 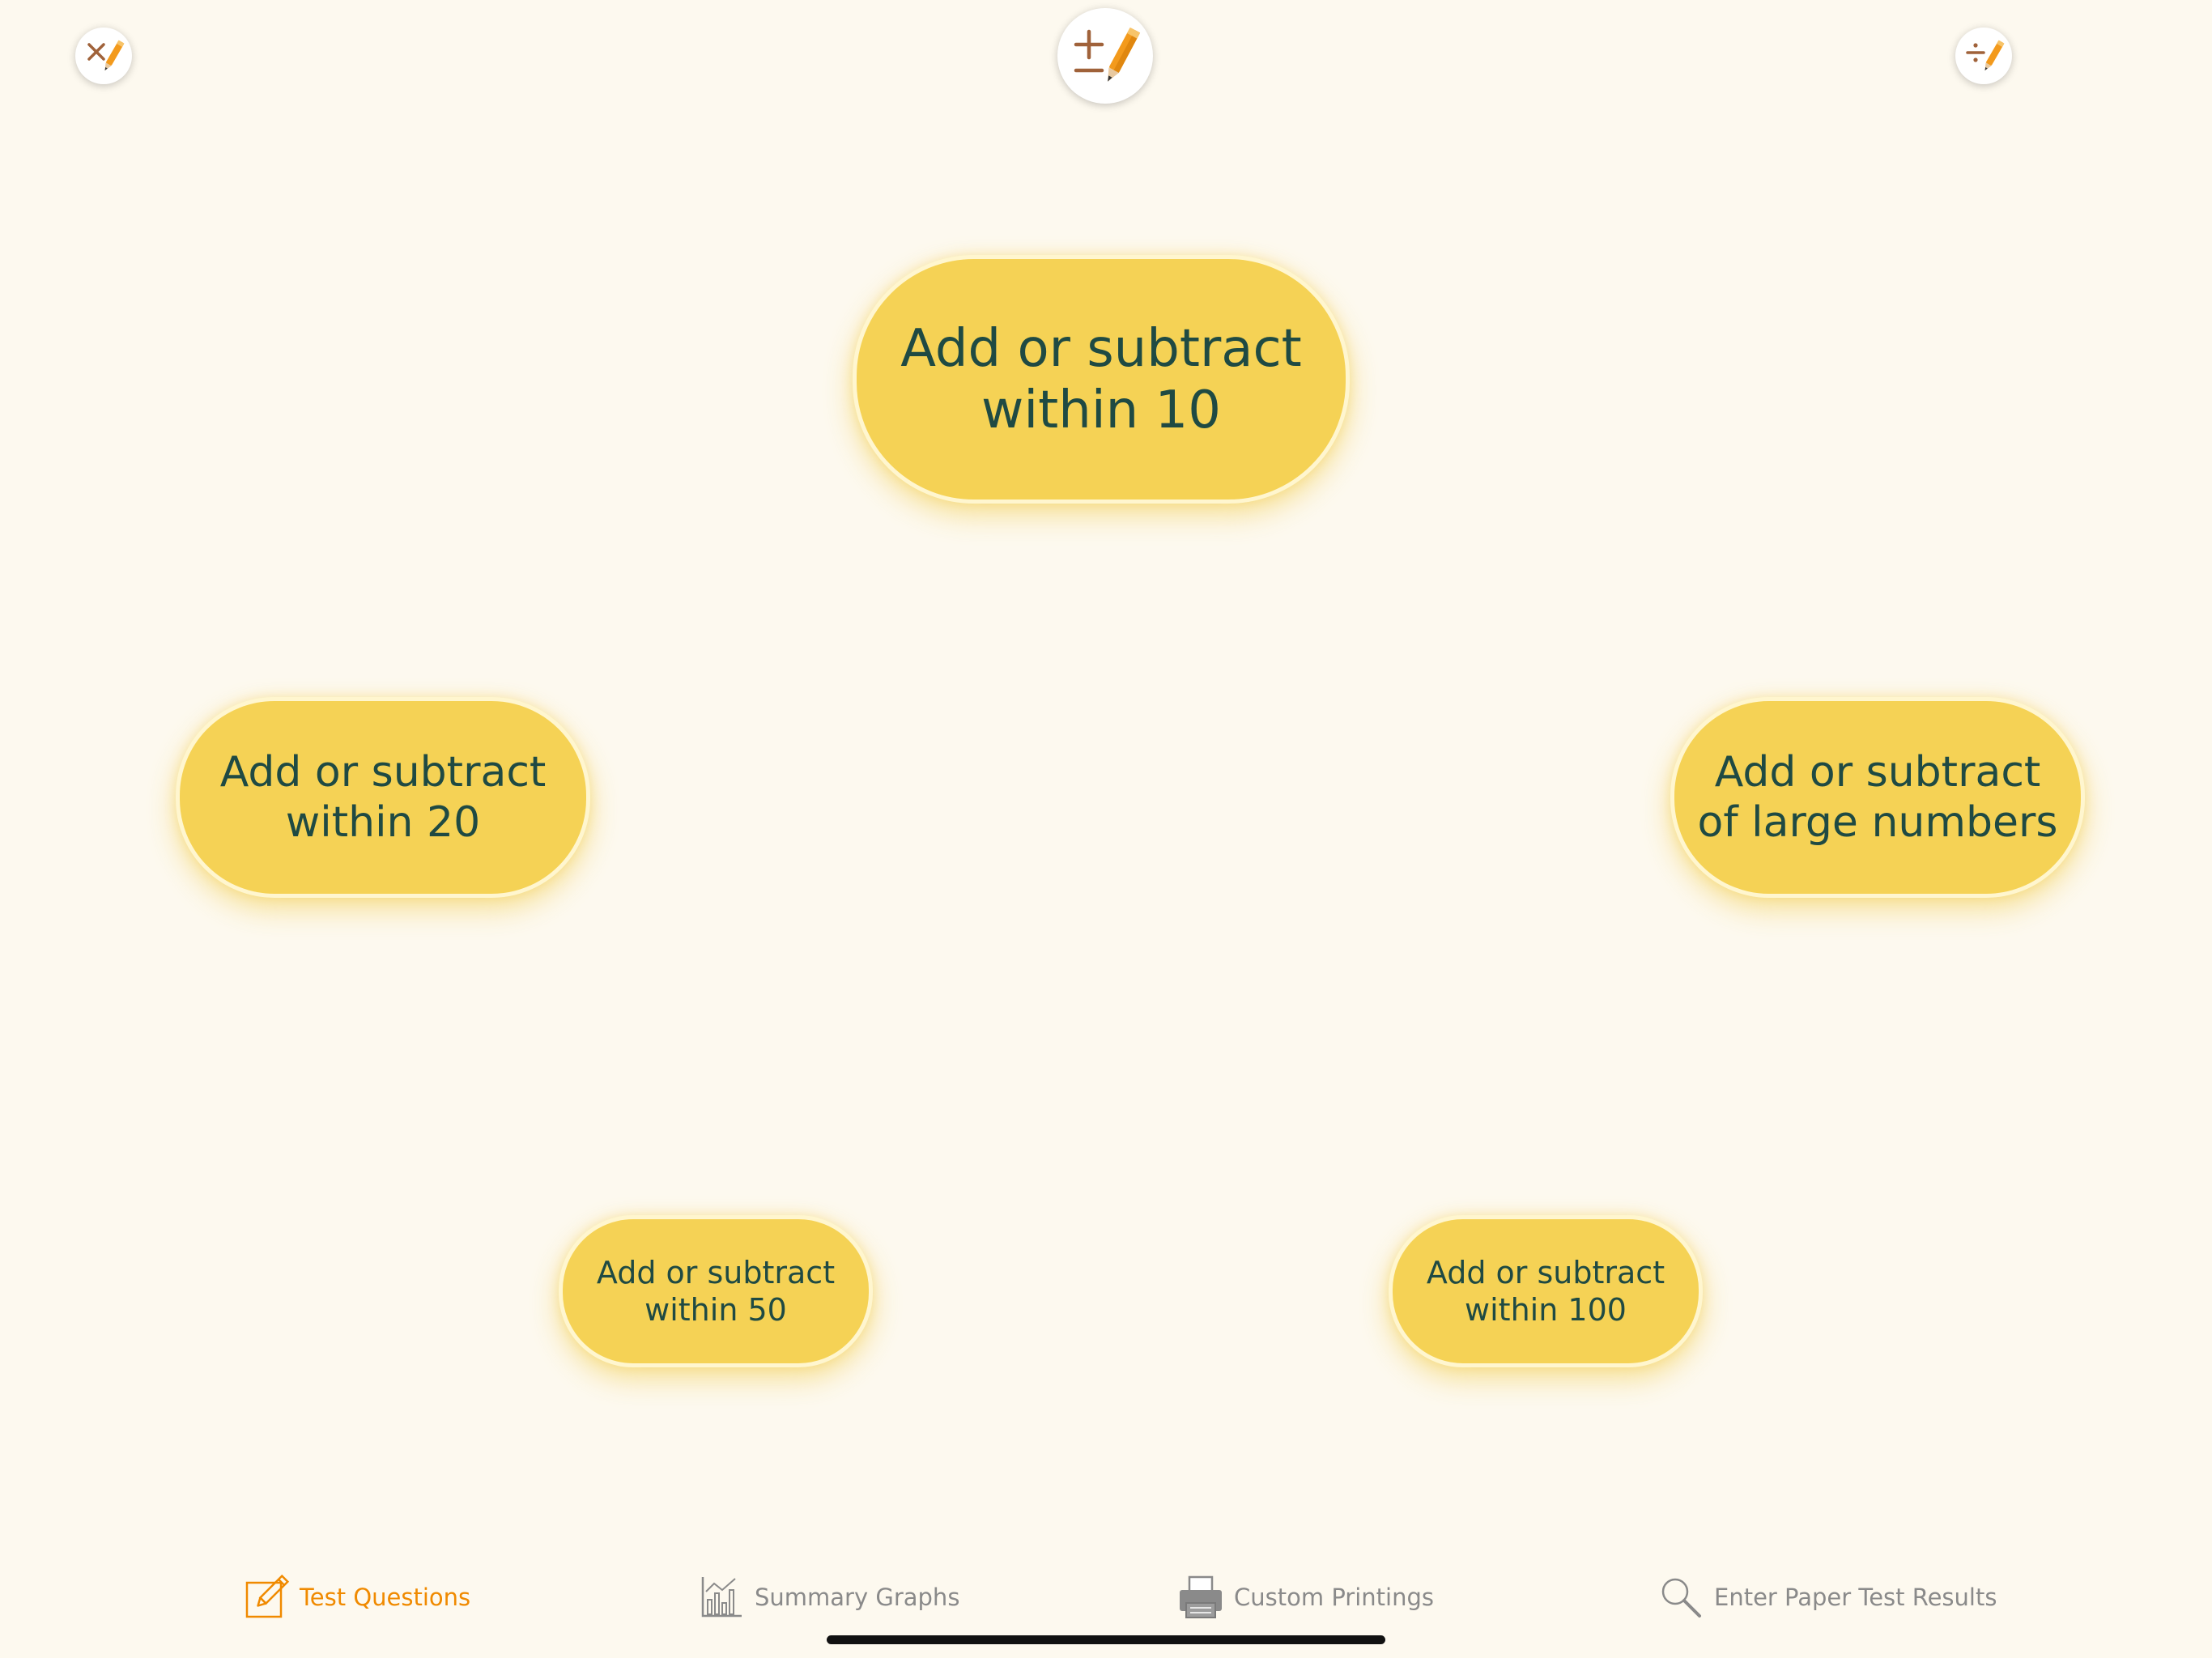 I want to click on tab-custom-printings: Custom Printings, so click(x=1305, y=1597).